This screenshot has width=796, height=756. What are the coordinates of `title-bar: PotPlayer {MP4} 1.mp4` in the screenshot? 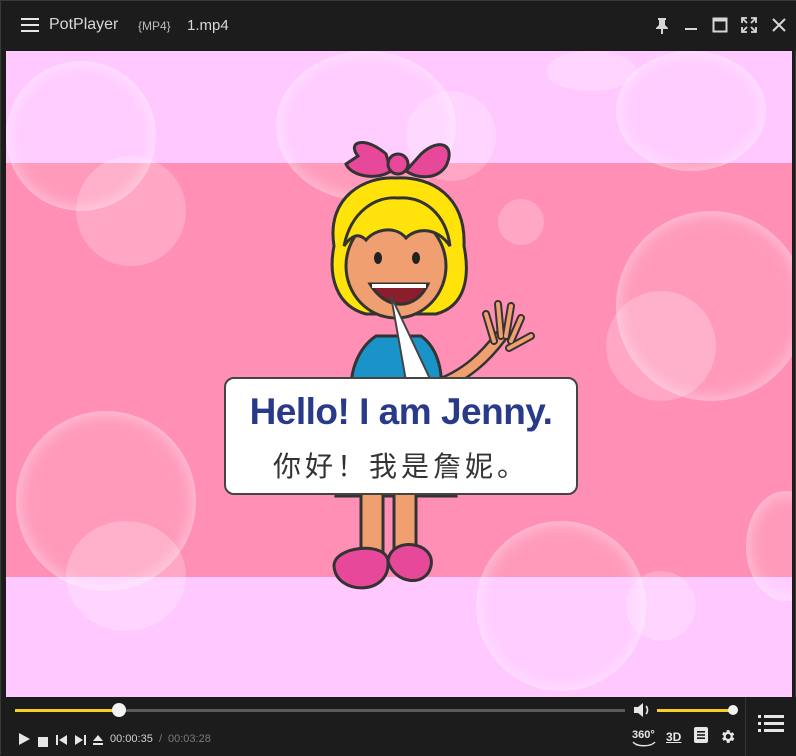 It's located at (398, 26).